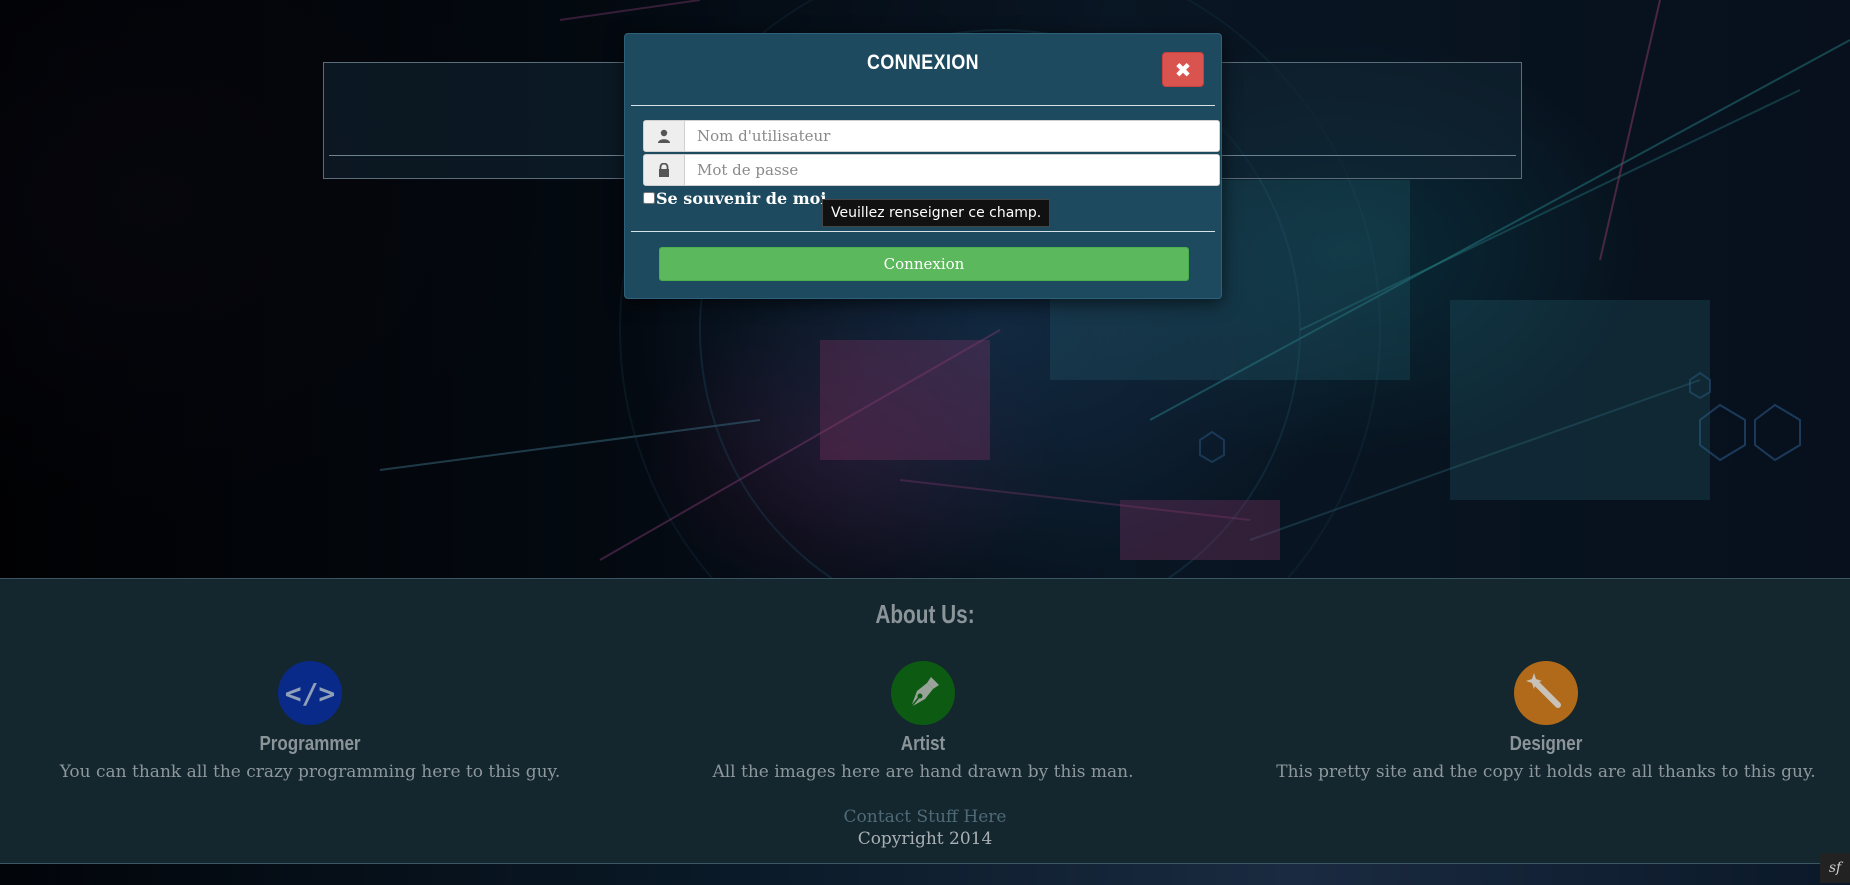  What do you see at coordinates (925, 817) in the screenshot?
I see `contact-link: Contact Stuff Here` at bounding box center [925, 817].